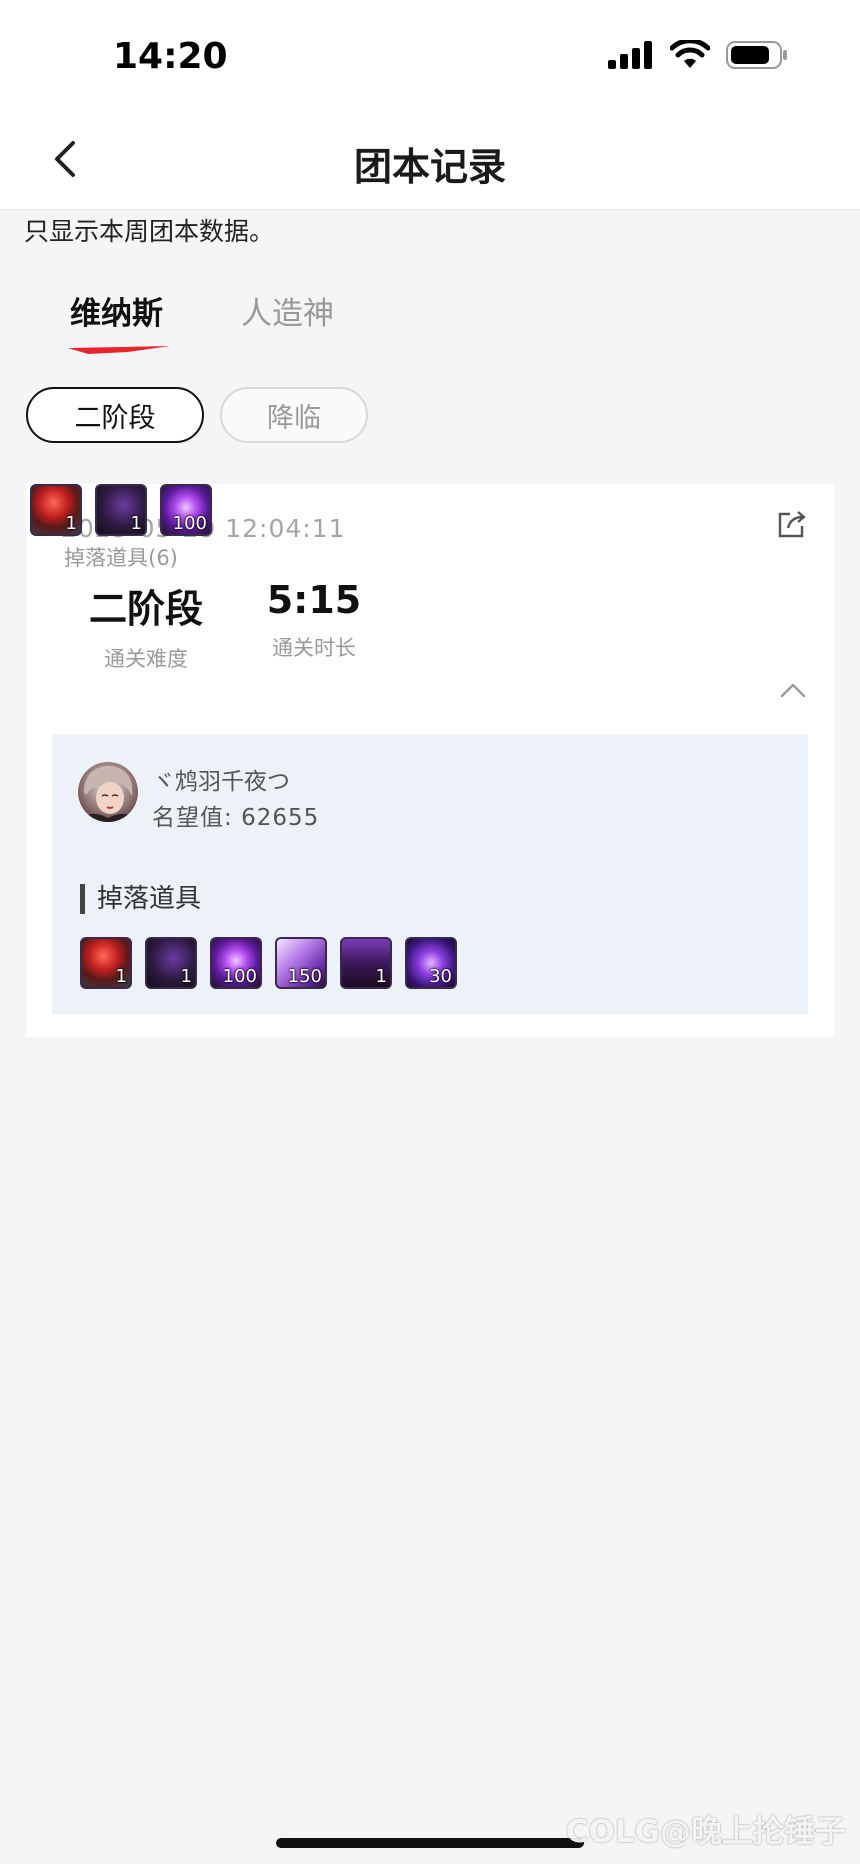 The image size is (860, 1864). I want to click on wifi-icon, so click(690, 54).